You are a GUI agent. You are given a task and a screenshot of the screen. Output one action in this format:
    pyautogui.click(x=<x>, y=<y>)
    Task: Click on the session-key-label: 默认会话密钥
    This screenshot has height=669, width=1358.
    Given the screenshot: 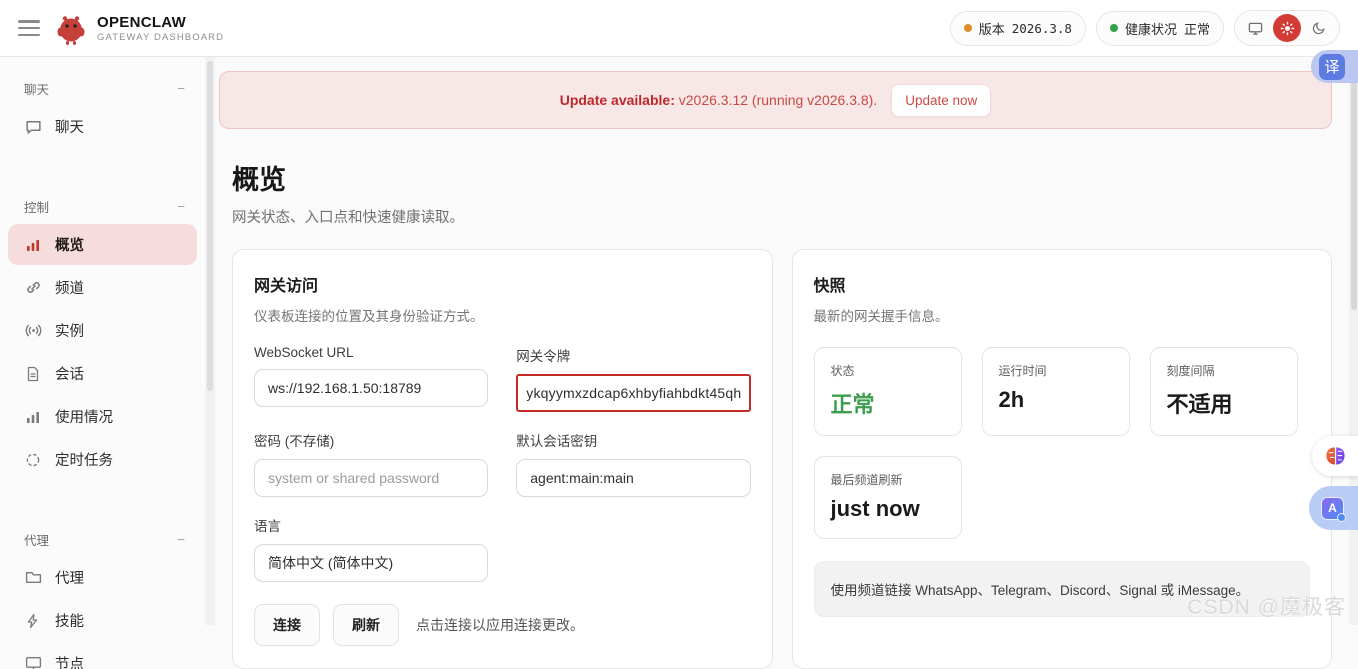 What is the action you would take?
    pyautogui.click(x=633, y=440)
    